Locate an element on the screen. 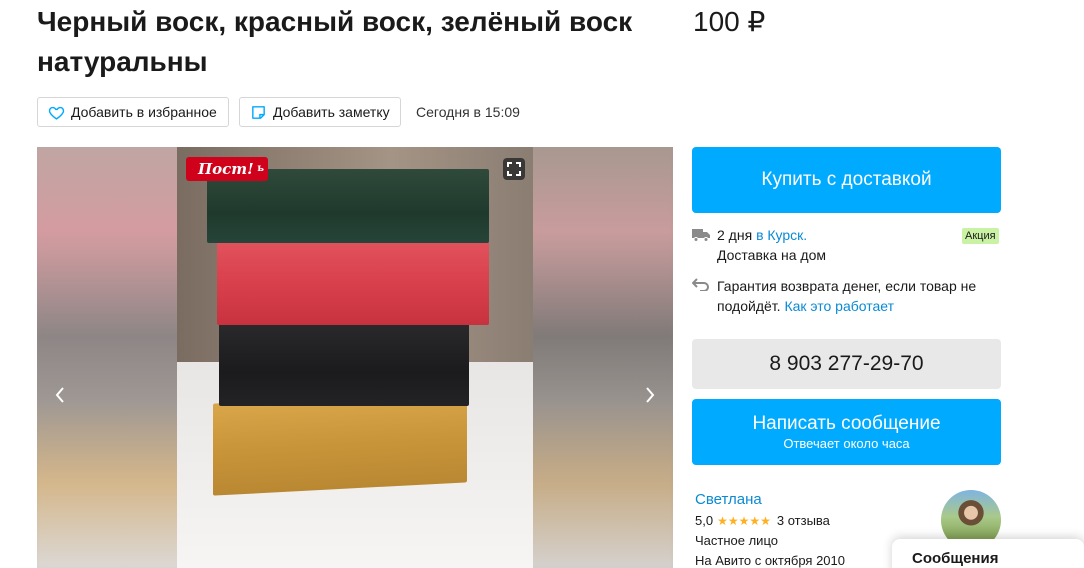 The image size is (1084, 568). delivery-info: 2 дня в Курск. is located at coordinates (762, 235).